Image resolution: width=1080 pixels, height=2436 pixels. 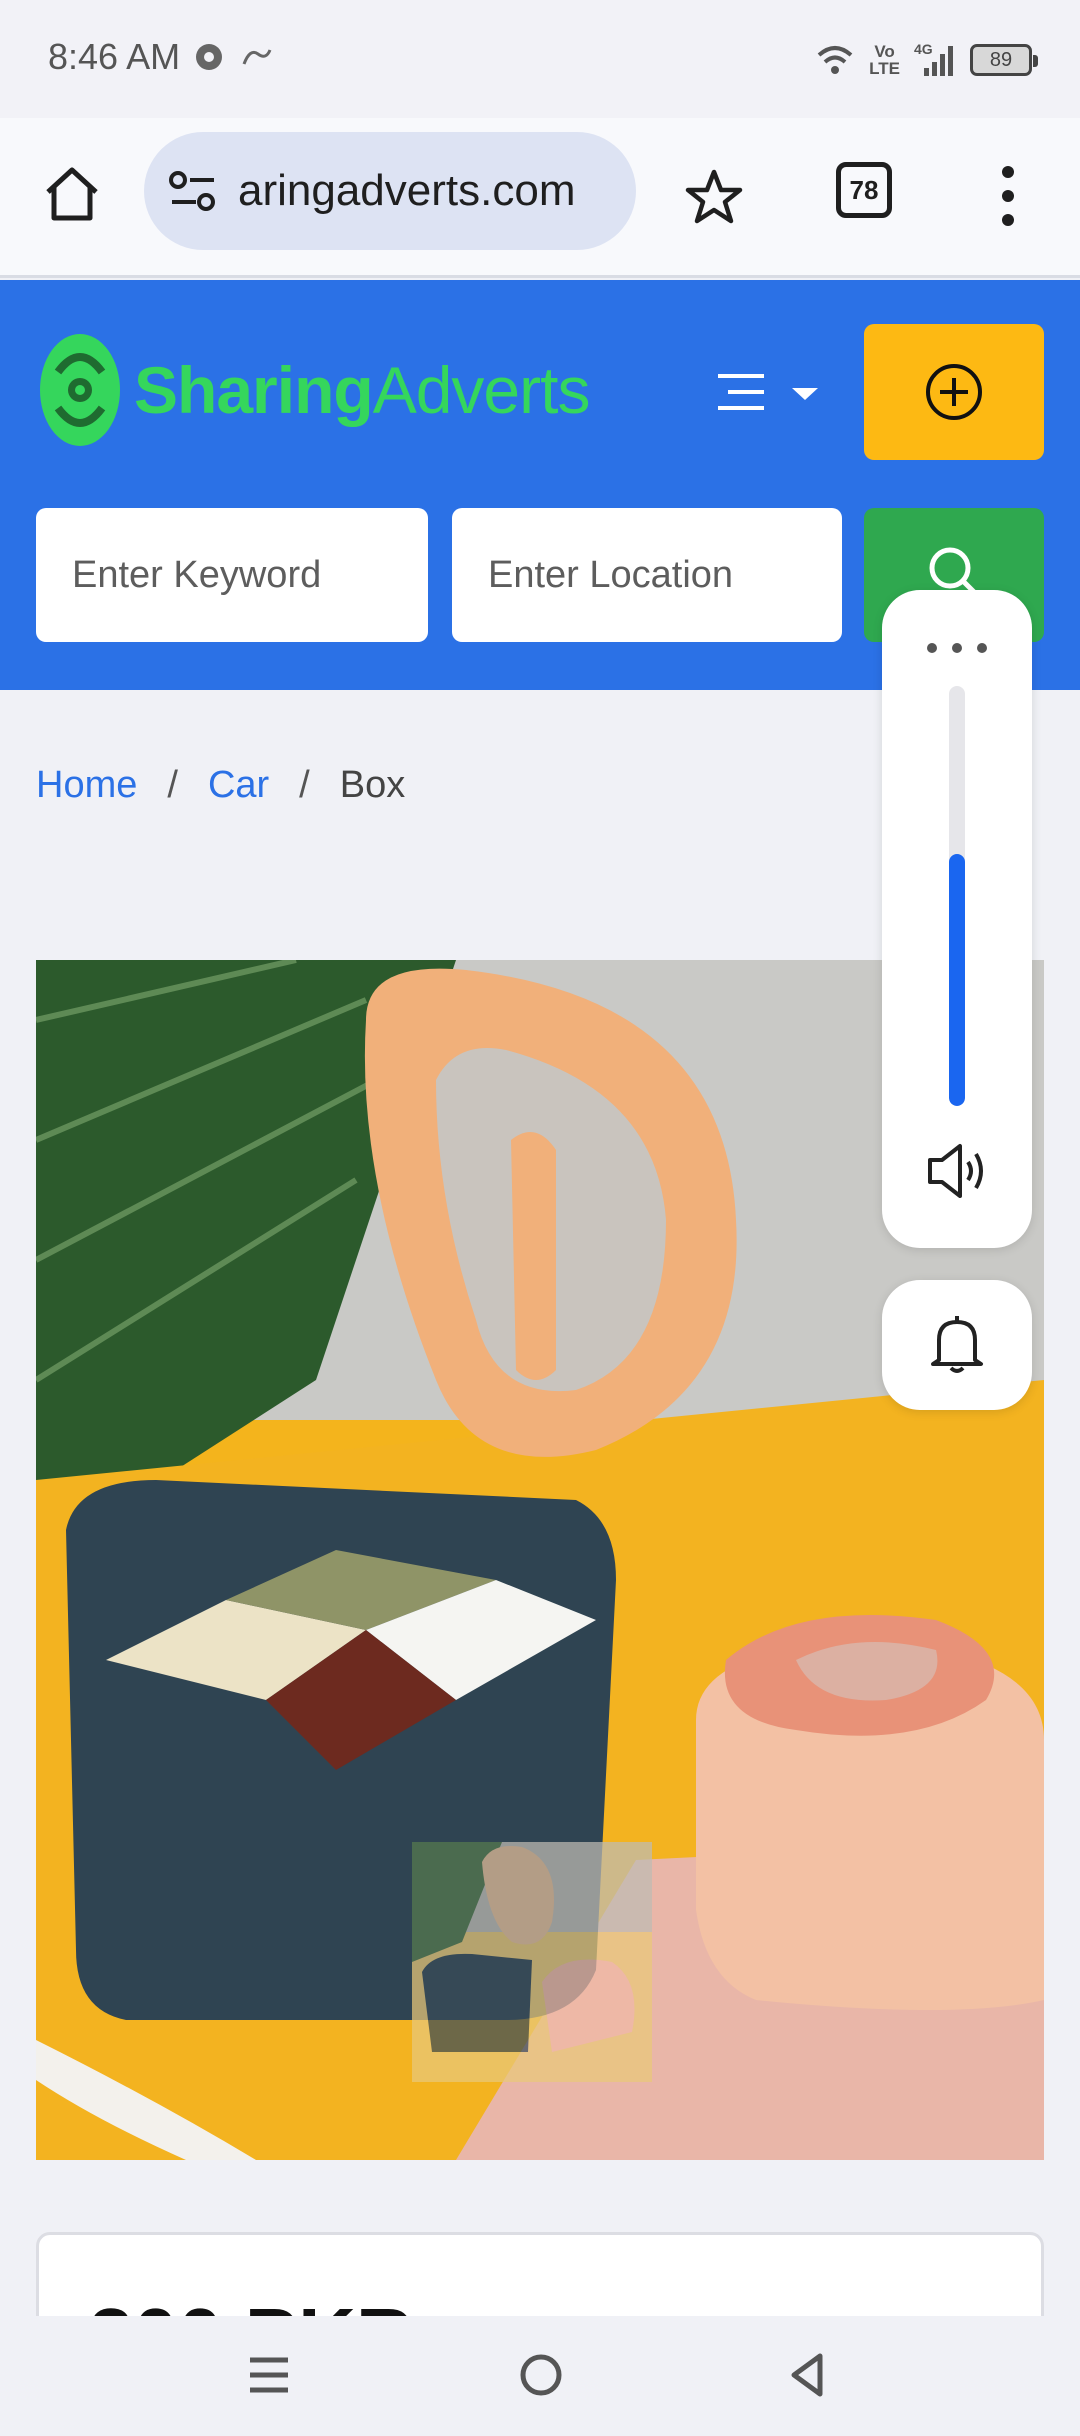 I want to click on ring-mode-button, so click(x=957, y=1345).